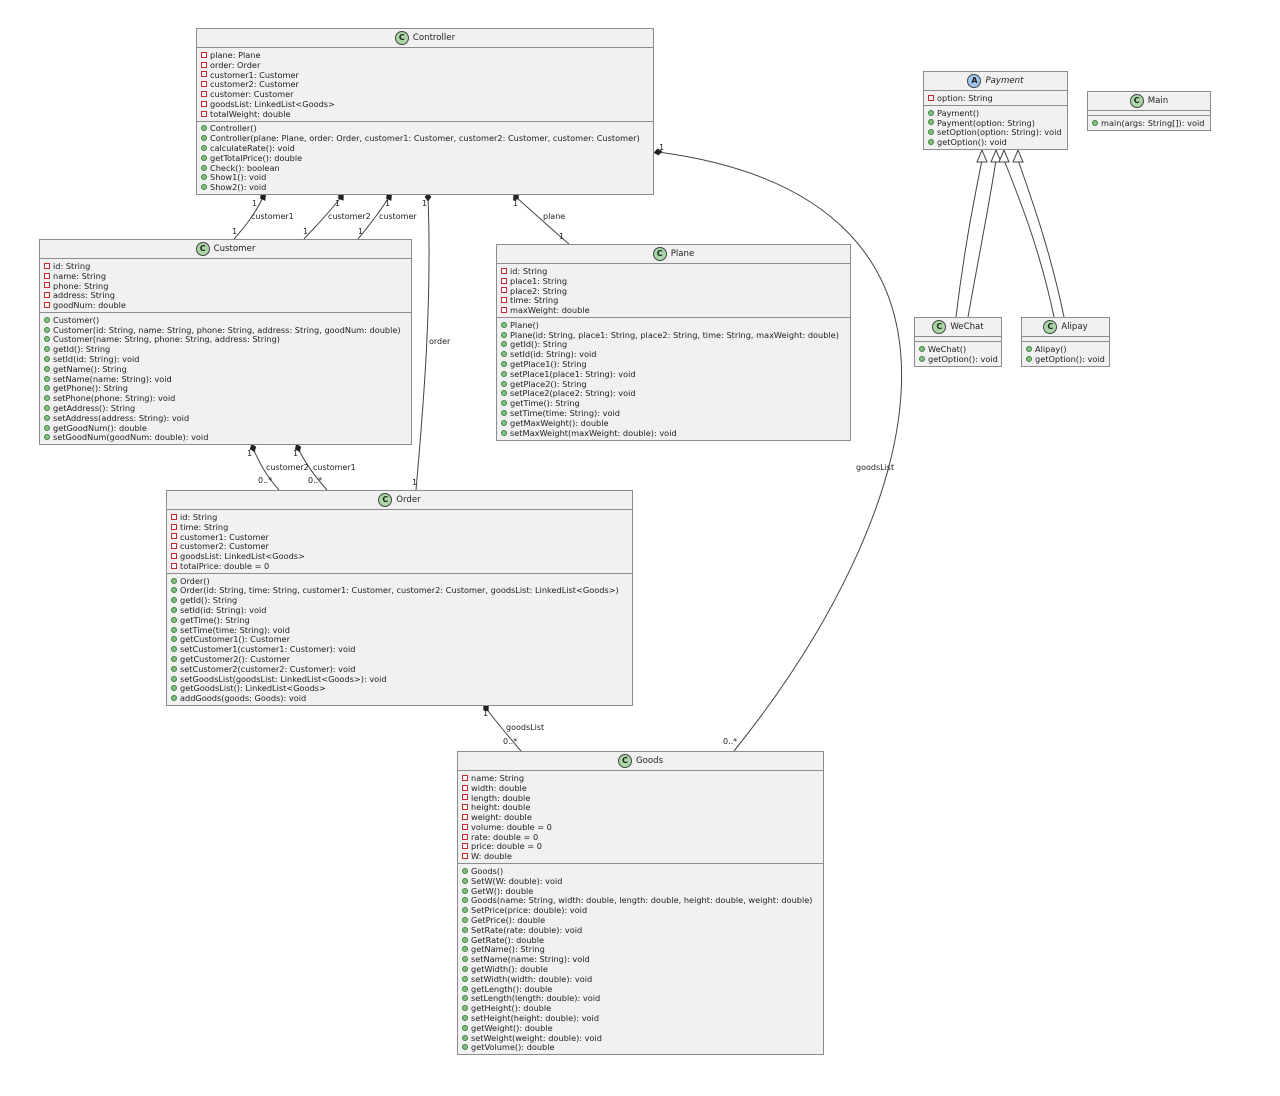 The height and width of the screenshot is (1096, 1280). Describe the element at coordinates (673, 325) in the screenshot. I see `method-row: Plane()` at that location.